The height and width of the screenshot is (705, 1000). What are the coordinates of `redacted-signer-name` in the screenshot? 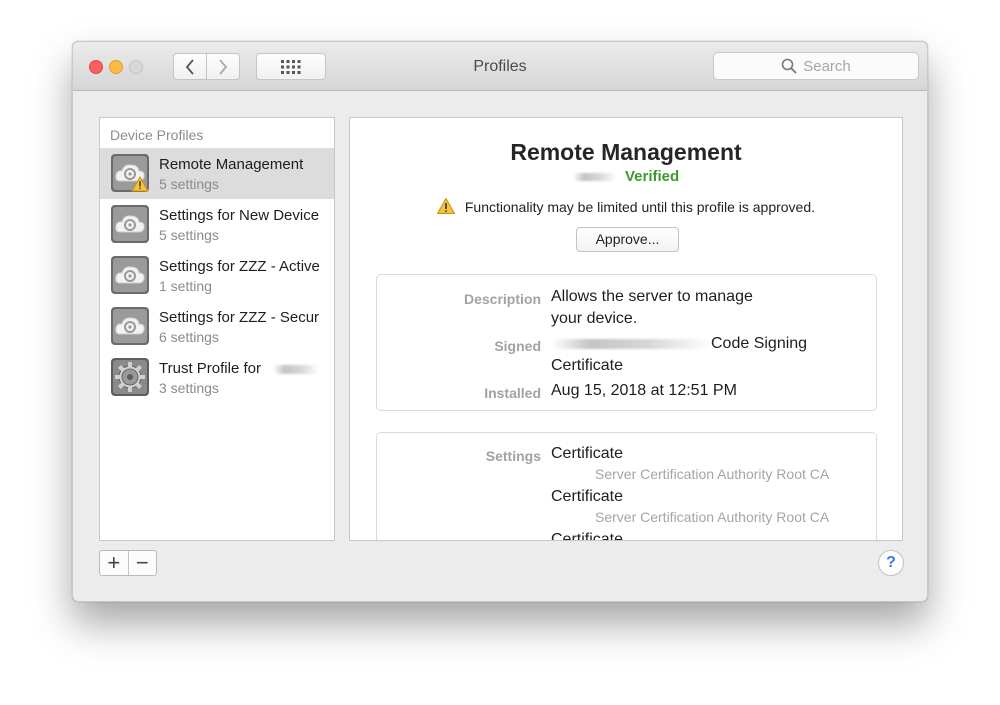 It's located at (631, 343).